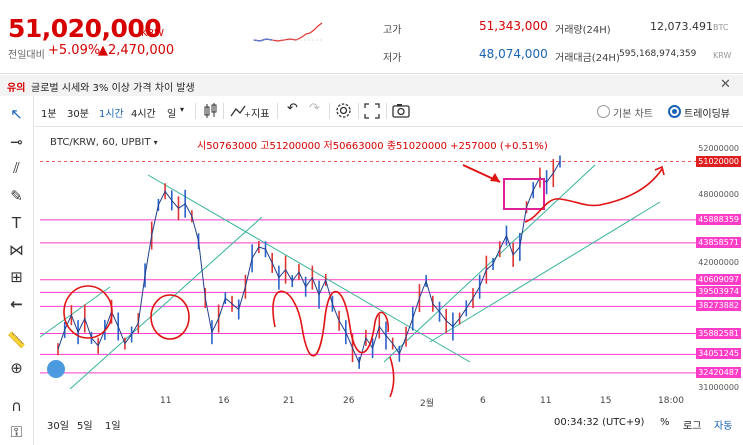 The image size is (743, 445). Describe the element at coordinates (170, 317) in the screenshot. I see `annotation-circle` at that location.